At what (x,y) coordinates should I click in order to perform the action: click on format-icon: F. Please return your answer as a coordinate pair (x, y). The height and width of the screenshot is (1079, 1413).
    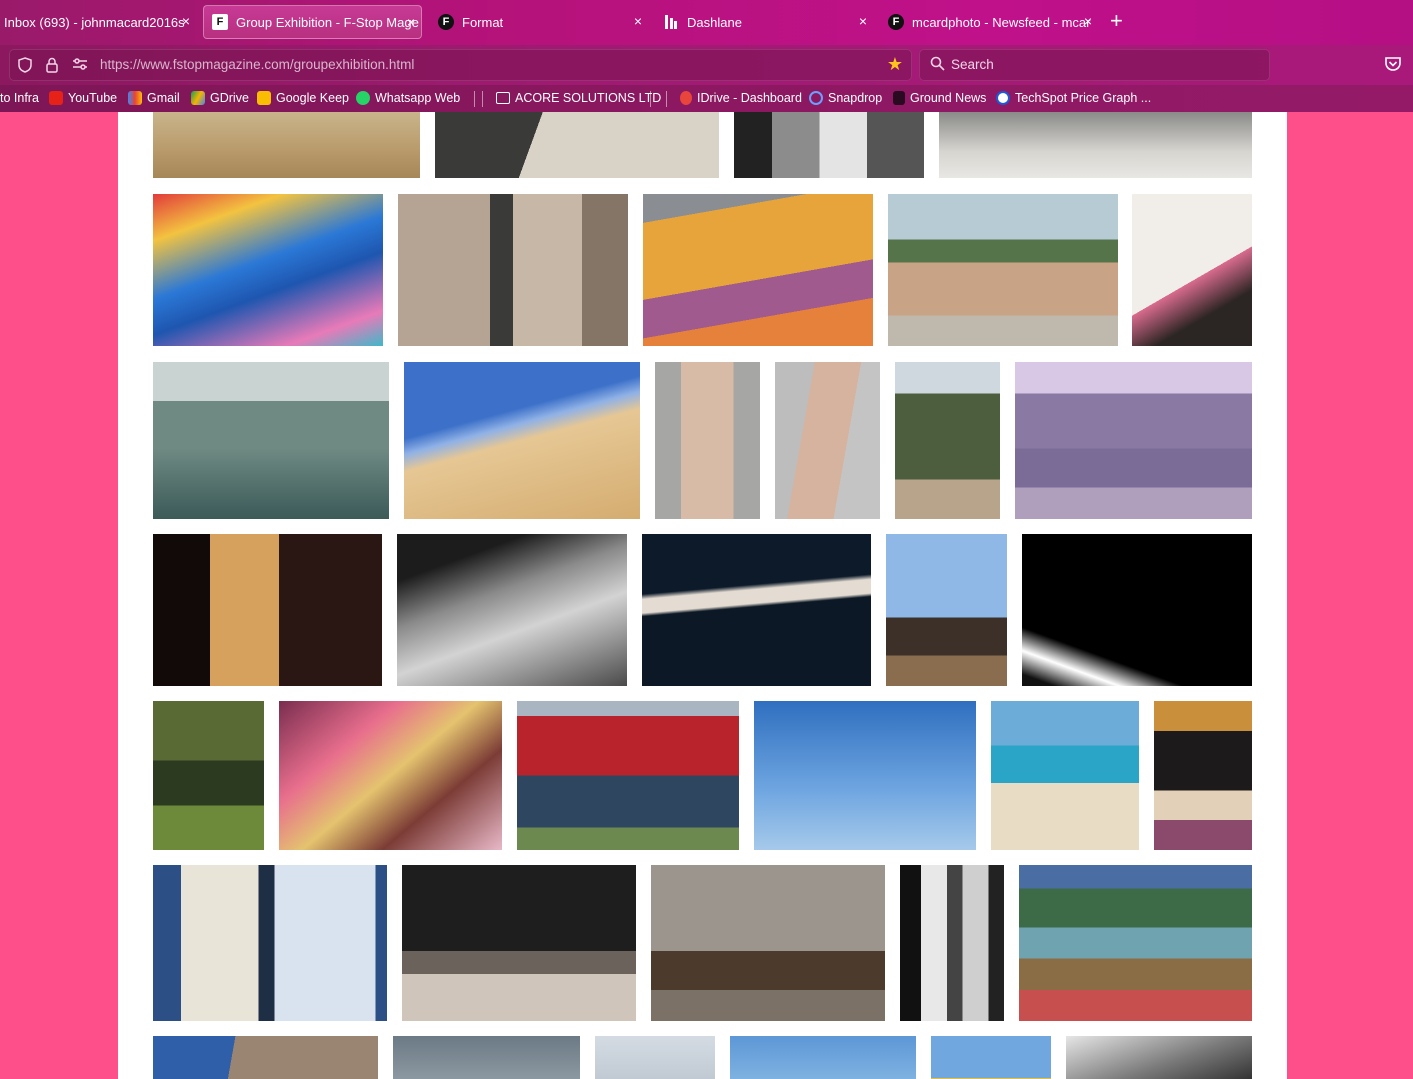
    Looking at the image, I should click on (446, 22).